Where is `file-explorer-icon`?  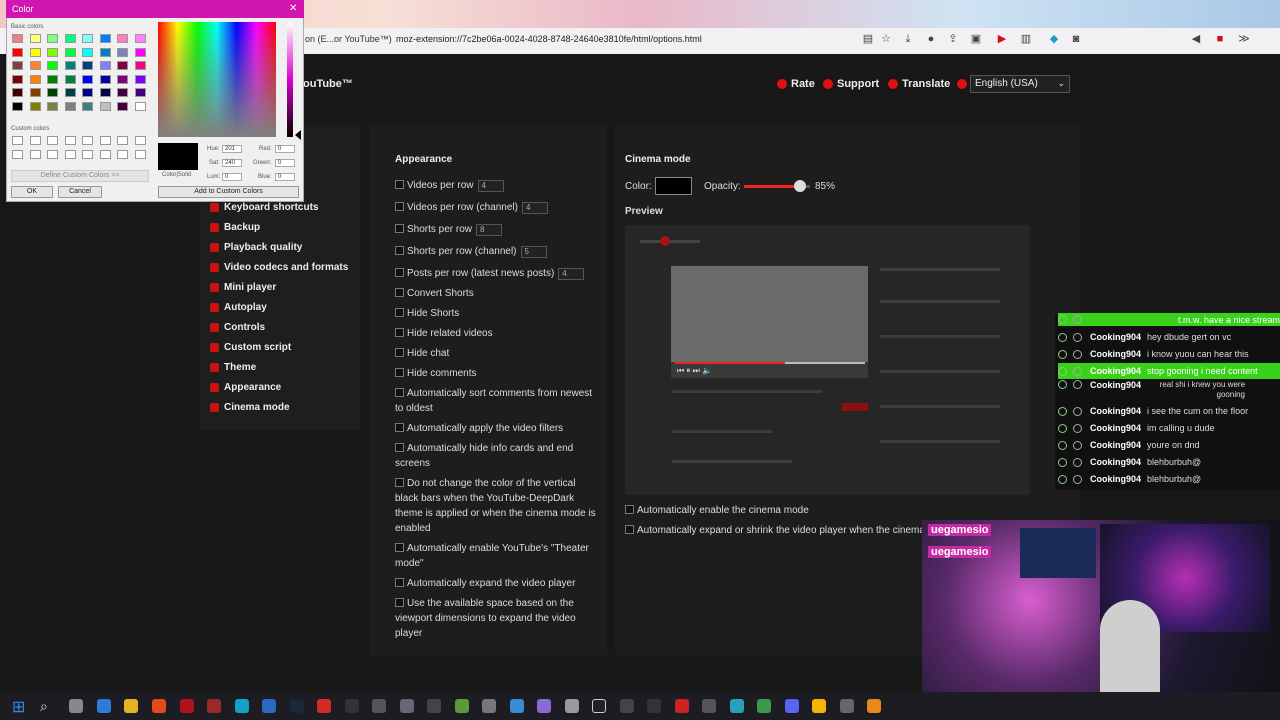
file-explorer-icon is located at coordinates (131, 706).